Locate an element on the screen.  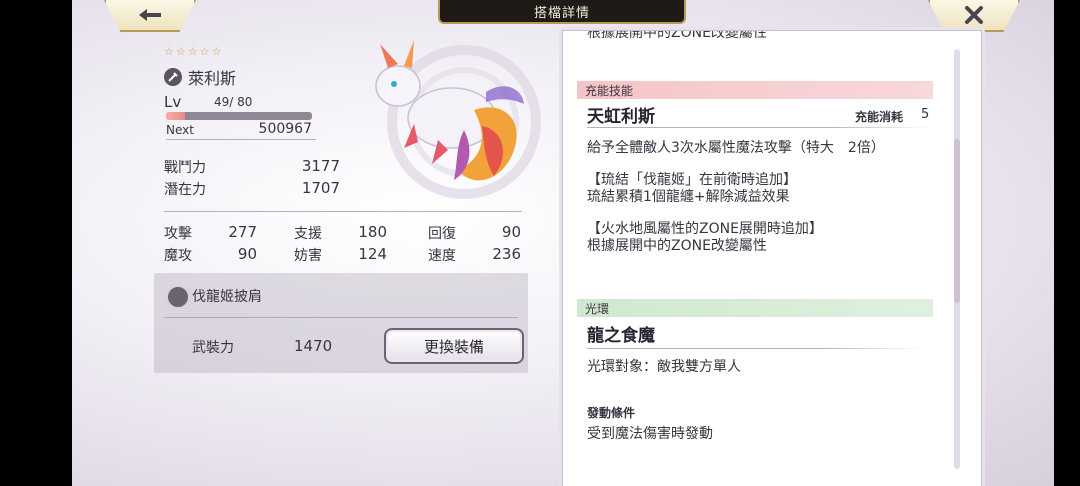
change-equipment-button: 更換裝備 is located at coordinates (454, 346).